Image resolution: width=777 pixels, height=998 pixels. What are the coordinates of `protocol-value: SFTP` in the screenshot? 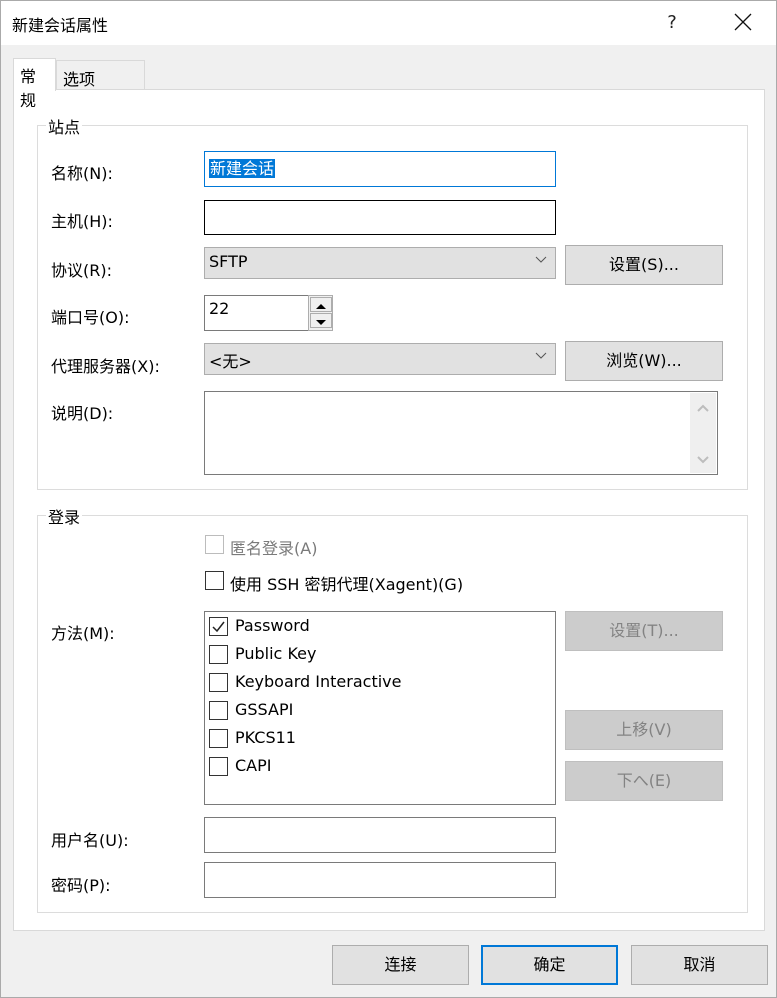 It's located at (228, 261).